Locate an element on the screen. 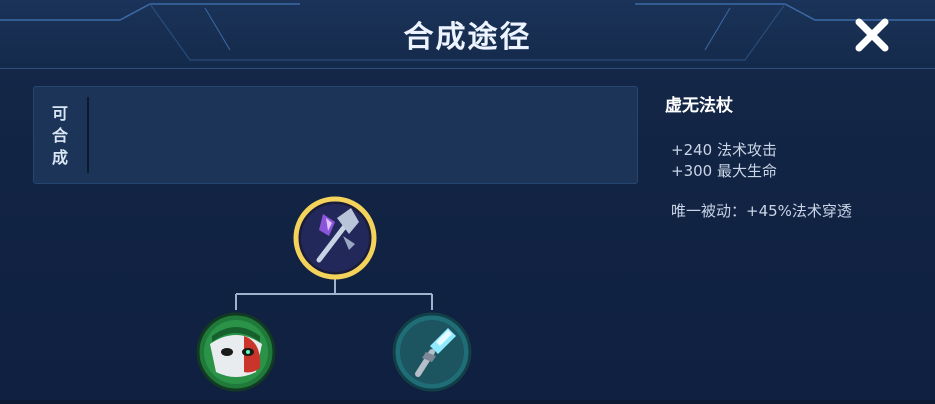 This screenshot has width=935, height=404. item-stat: +240 法术攻击 is located at coordinates (724, 150).